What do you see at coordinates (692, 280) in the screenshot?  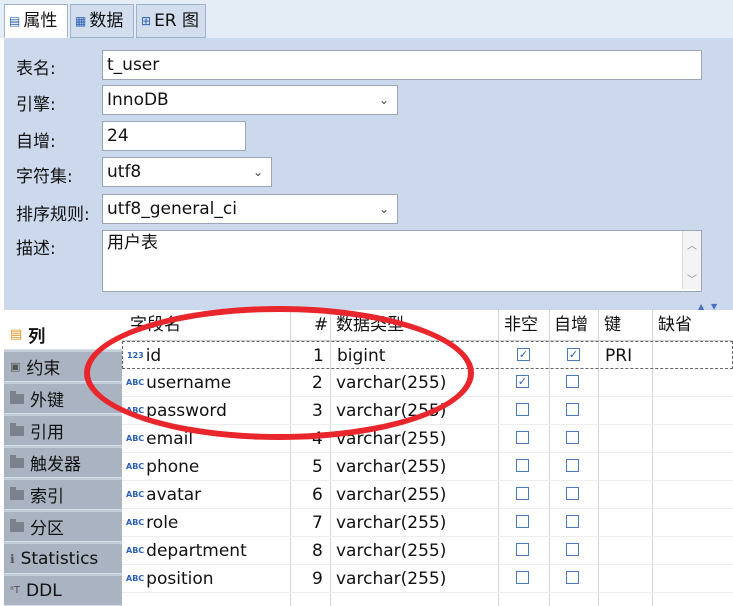 I see `scroll-down-icon: ﹀` at bounding box center [692, 280].